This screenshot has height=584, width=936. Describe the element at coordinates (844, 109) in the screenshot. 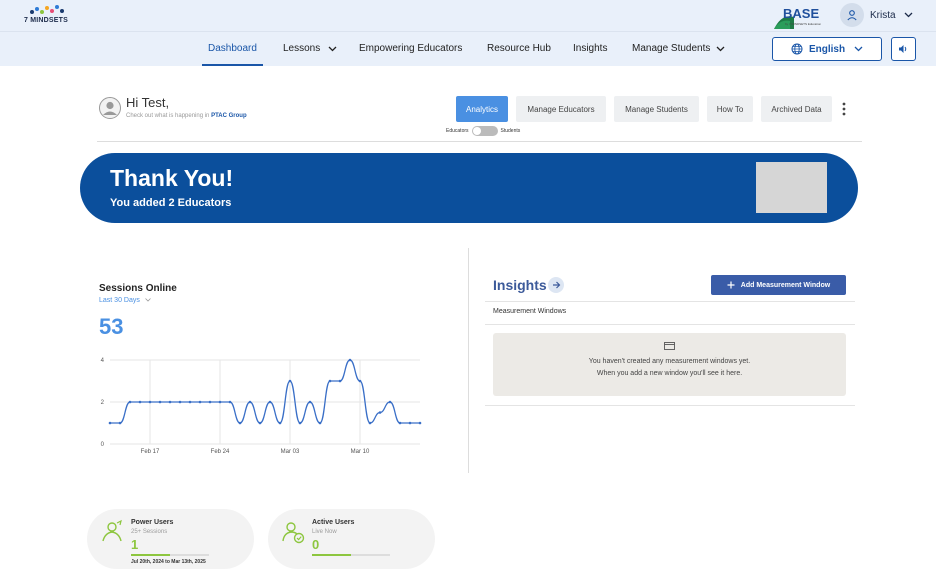

I see `more-options-icon` at that location.